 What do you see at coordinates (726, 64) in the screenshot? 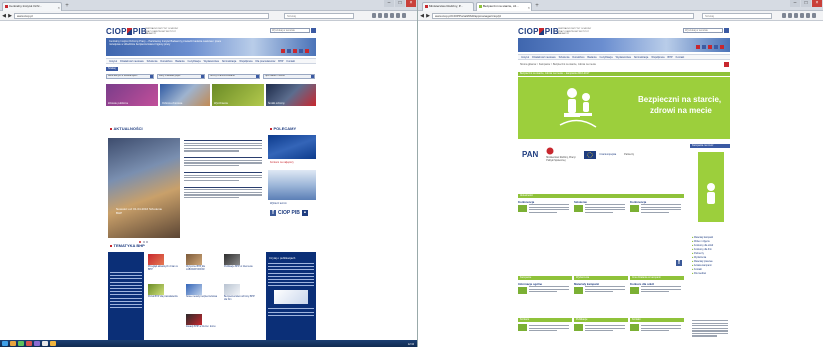
I see `rss-icon` at bounding box center [726, 64].